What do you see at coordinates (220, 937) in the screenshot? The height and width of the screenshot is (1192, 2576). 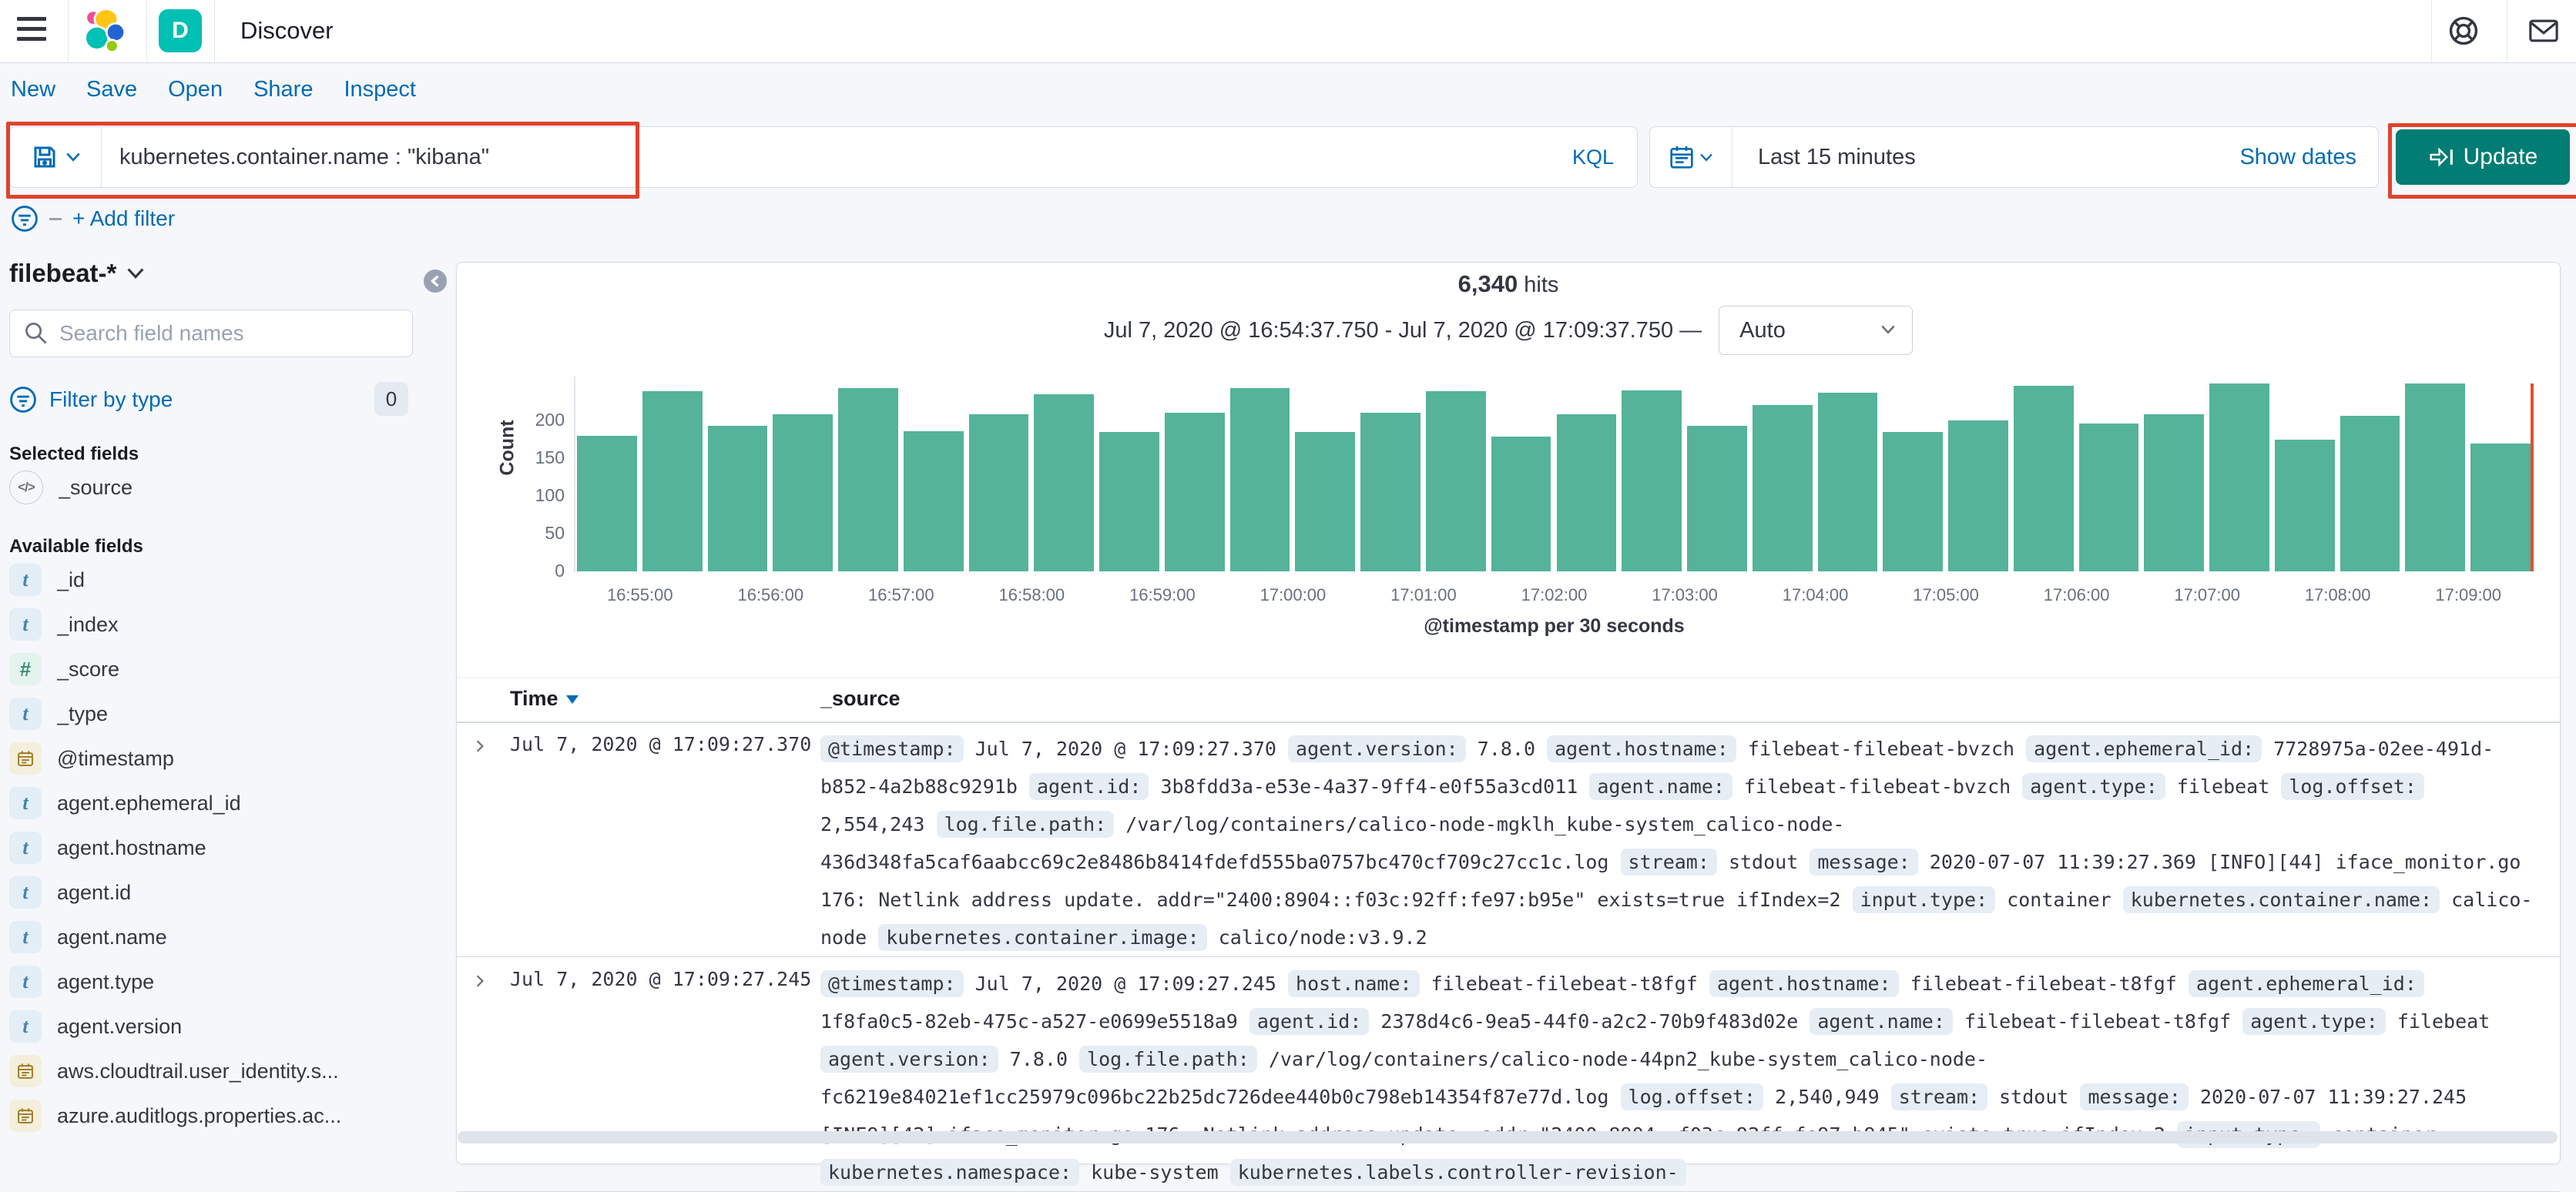 I see `field-item-agent.name: t agent.name` at bounding box center [220, 937].